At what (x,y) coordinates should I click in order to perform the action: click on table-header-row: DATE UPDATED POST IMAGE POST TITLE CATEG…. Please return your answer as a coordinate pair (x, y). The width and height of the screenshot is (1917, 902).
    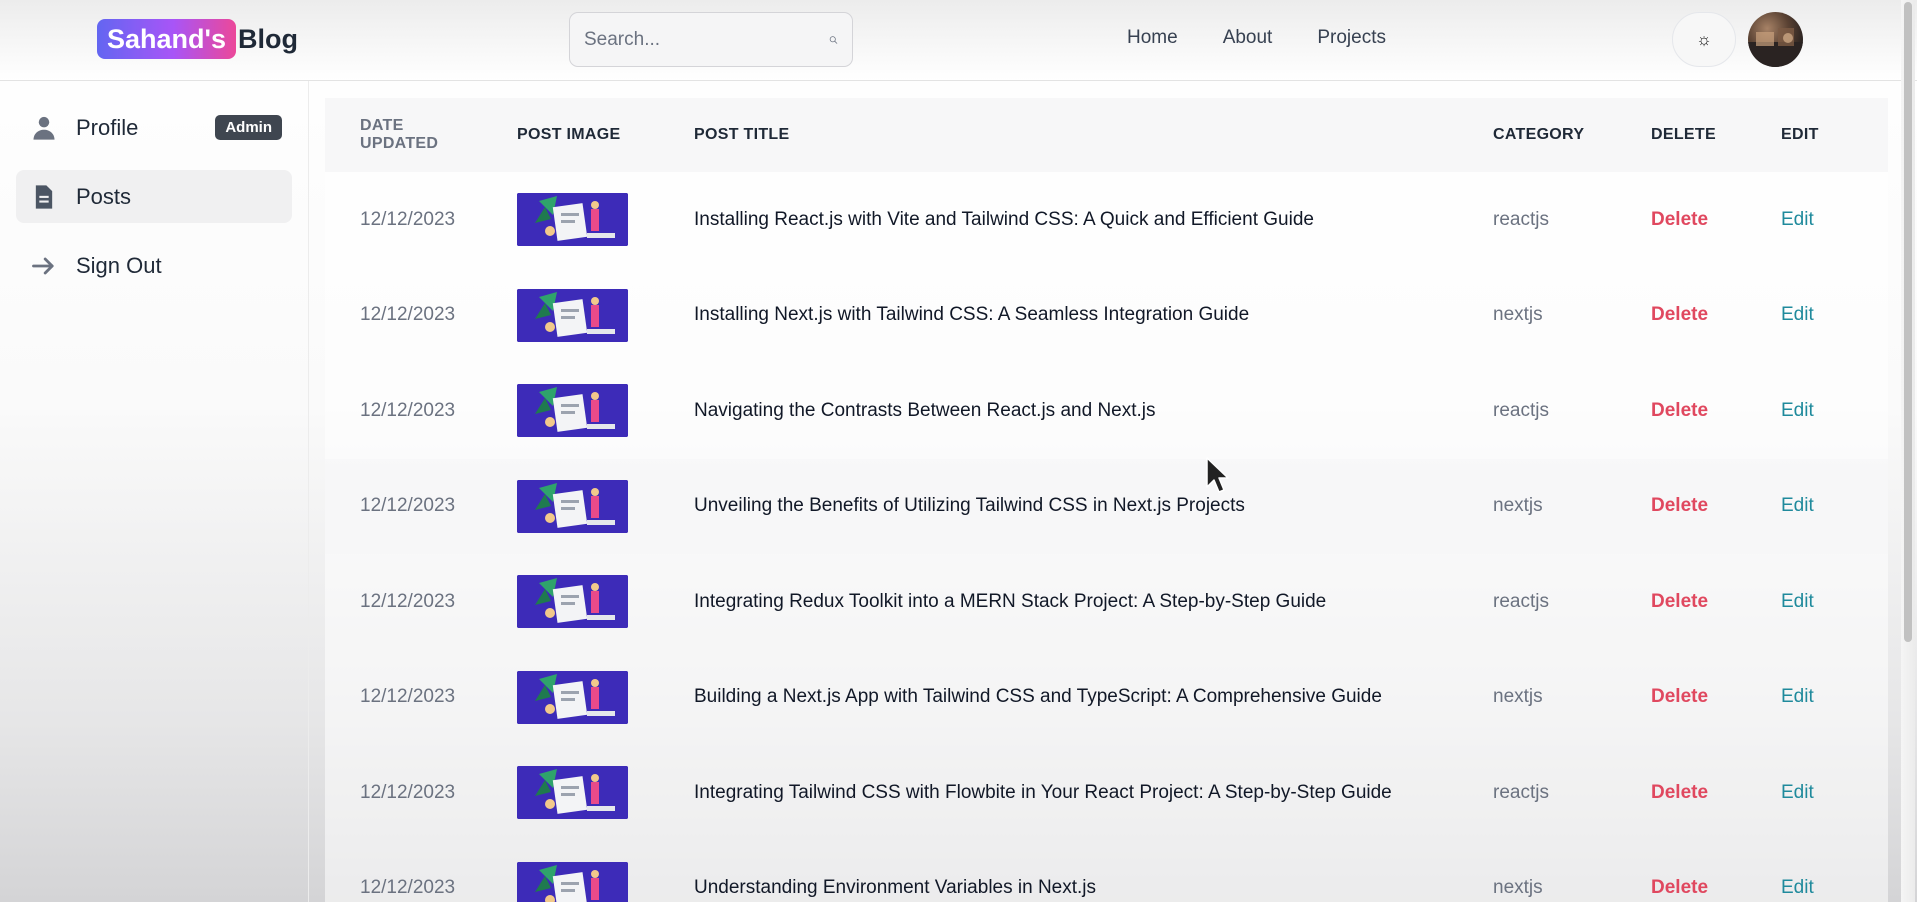
    Looking at the image, I should click on (1106, 135).